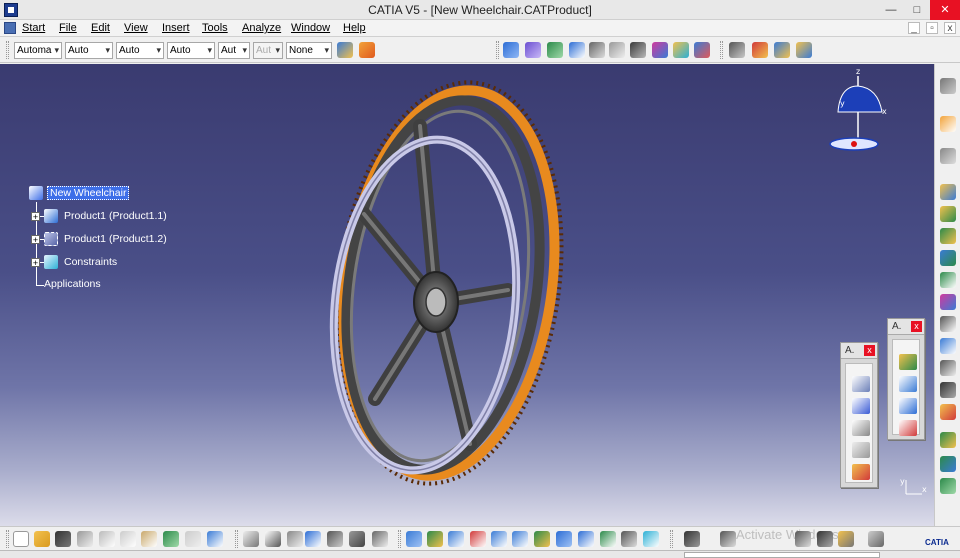 The width and height of the screenshot is (960, 558). What do you see at coordinates (948, 156) in the screenshot?
I see `part-icon` at bounding box center [948, 156].